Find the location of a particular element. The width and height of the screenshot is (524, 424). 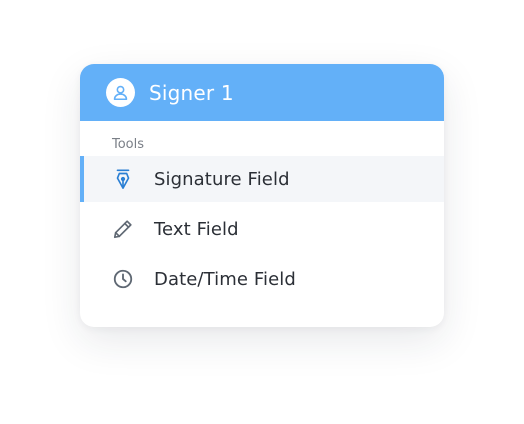

signer-name: Signer 1 is located at coordinates (191, 92).